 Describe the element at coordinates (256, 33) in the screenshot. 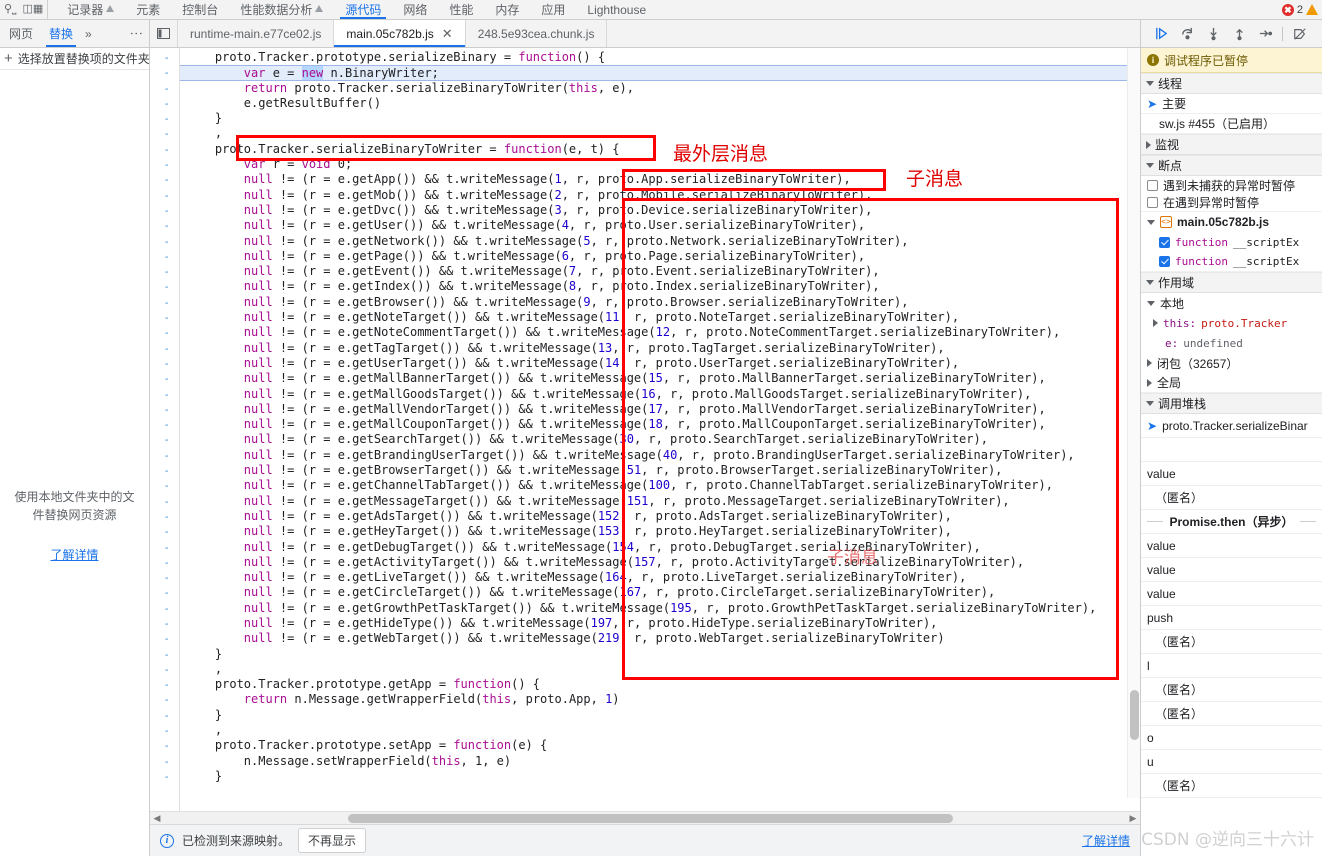

I see `editor-tab-runtime-main: runtime-main.e77ce02.js` at that location.